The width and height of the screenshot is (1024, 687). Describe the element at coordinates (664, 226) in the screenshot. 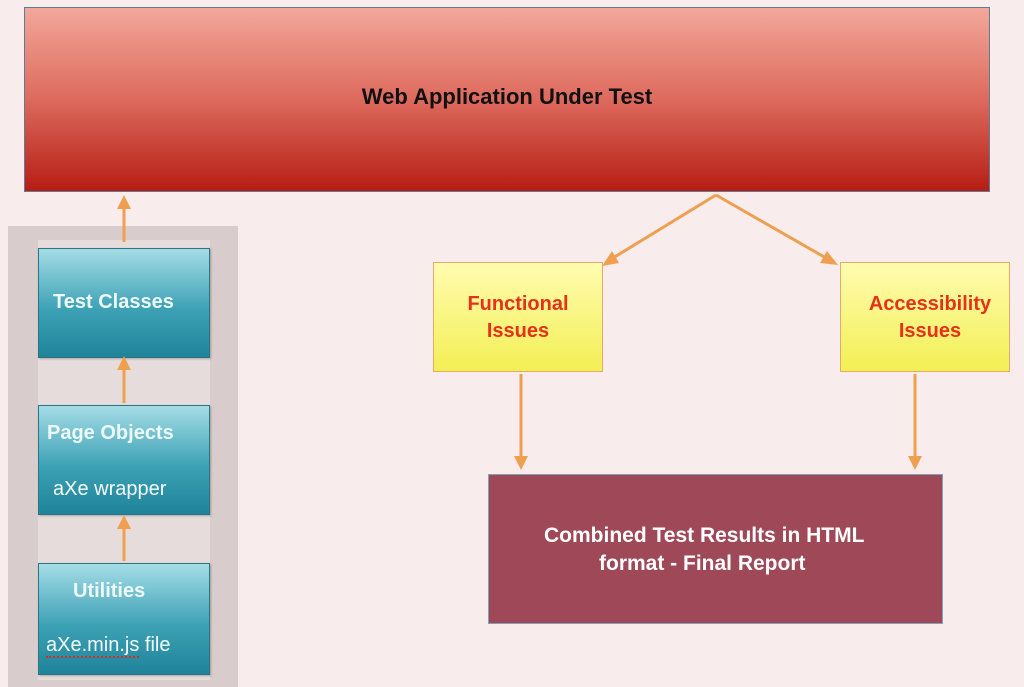

I see `arrow-app-to-functional` at that location.